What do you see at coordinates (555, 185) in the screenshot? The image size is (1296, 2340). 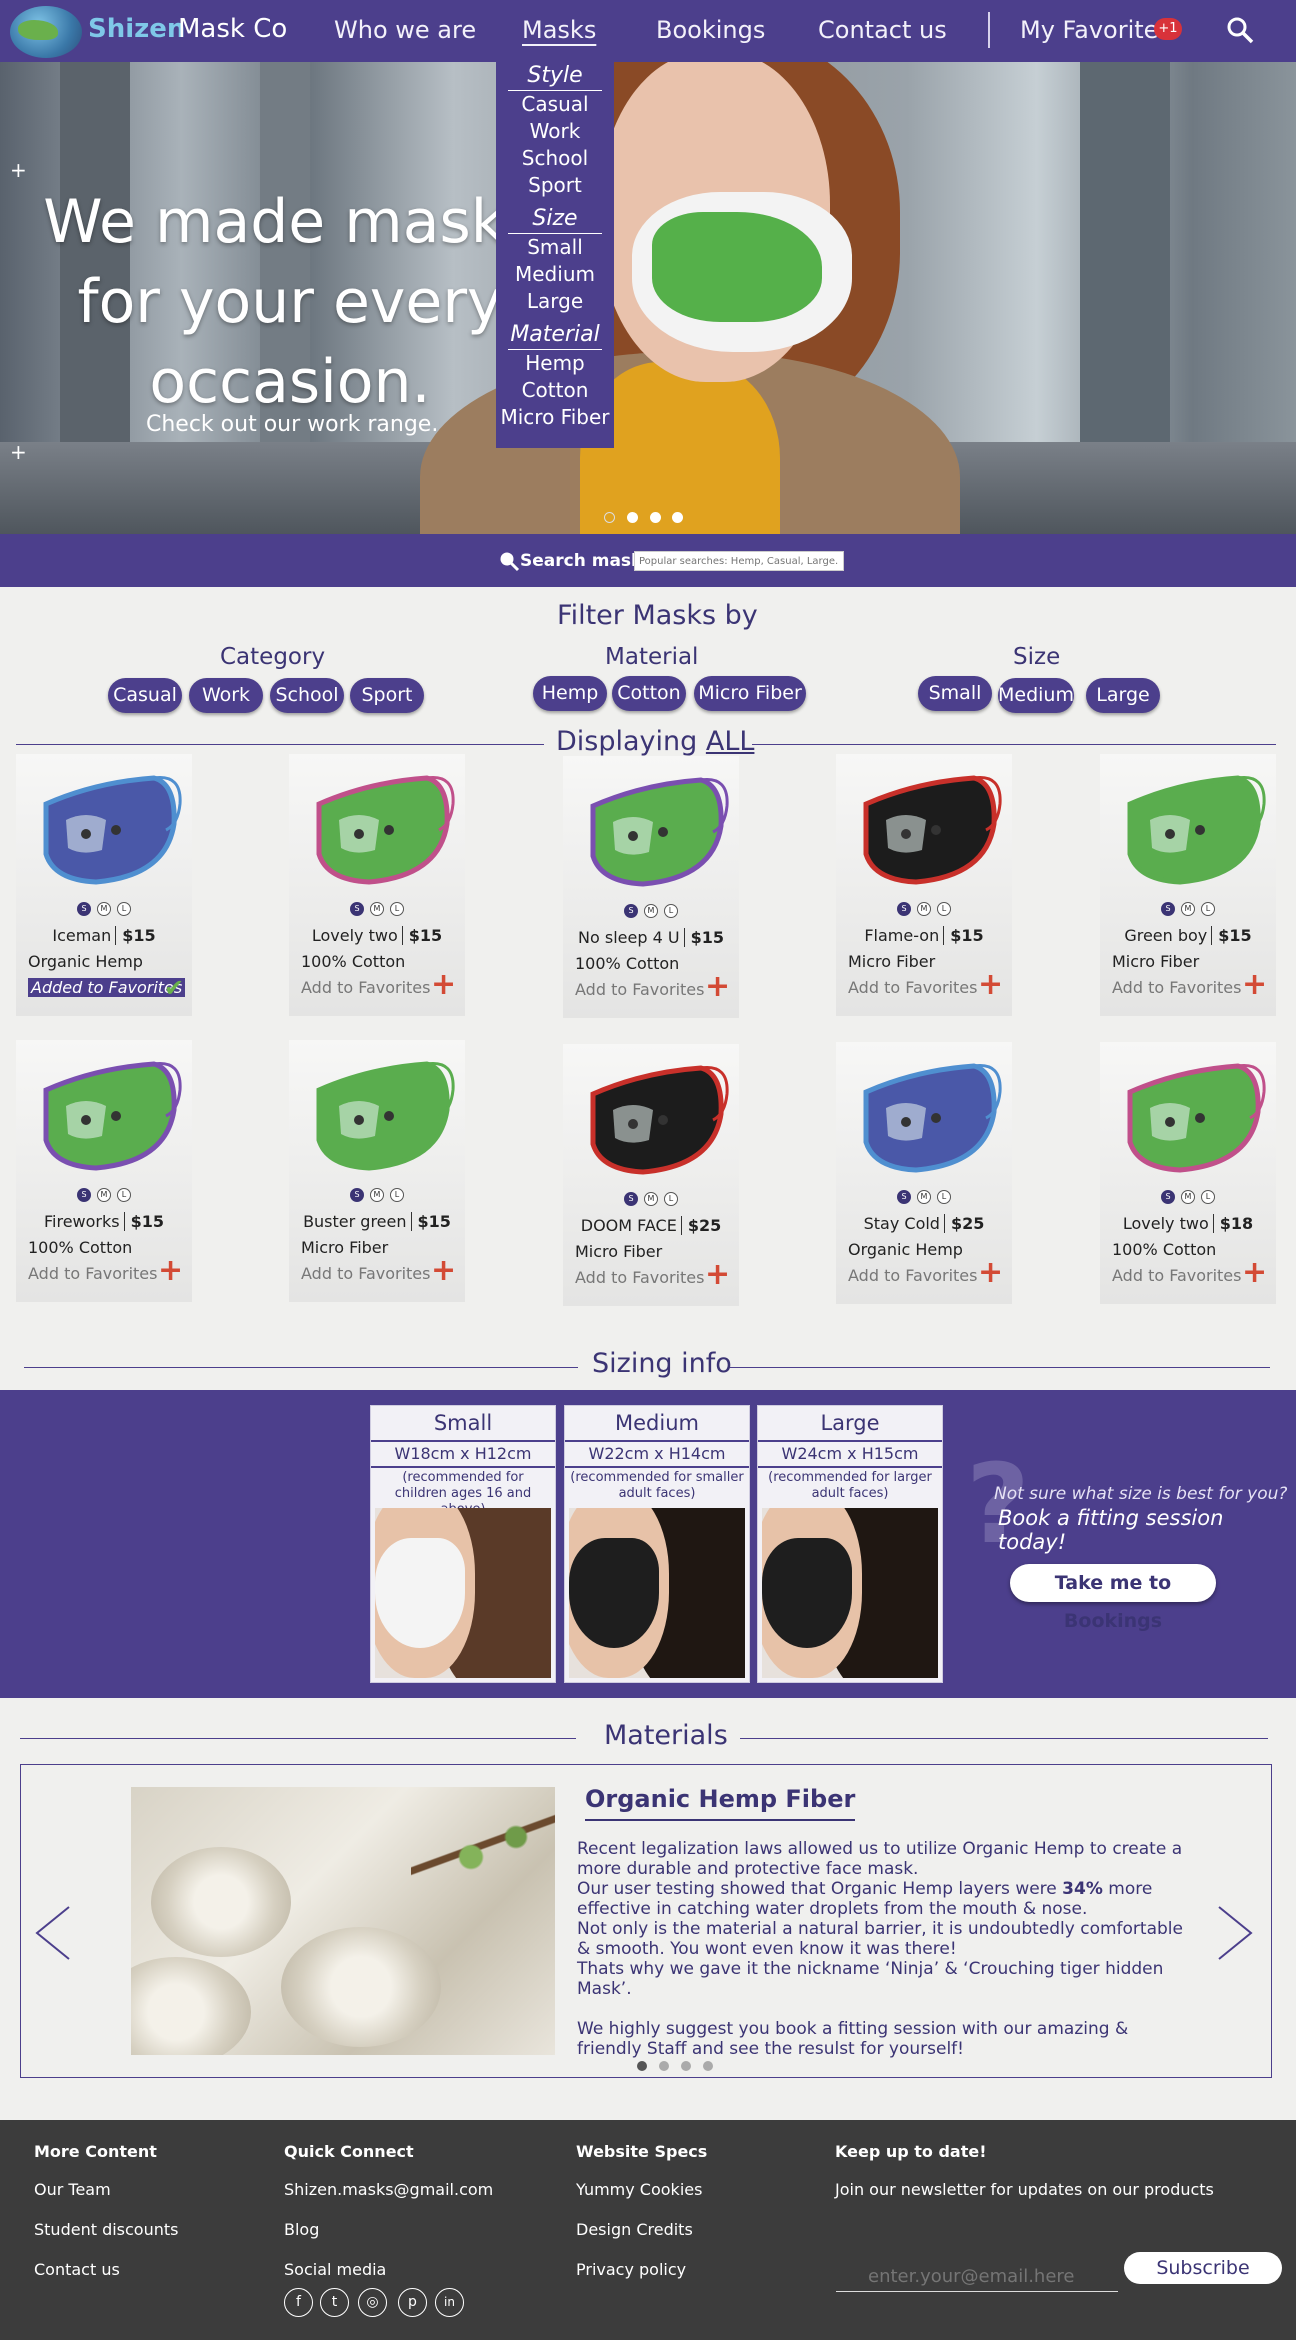 I see `dropdown-item-sport: Sport` at bounding box center [555, 185].